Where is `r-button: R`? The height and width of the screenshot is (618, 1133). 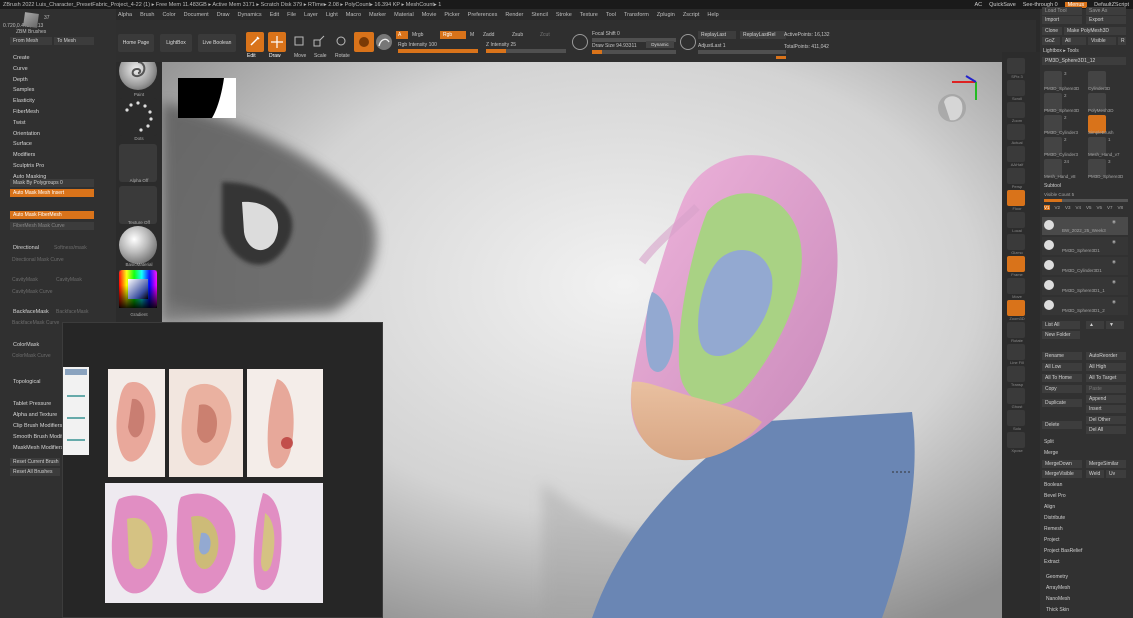
r-button: R is located at coordinates (1122, 41).